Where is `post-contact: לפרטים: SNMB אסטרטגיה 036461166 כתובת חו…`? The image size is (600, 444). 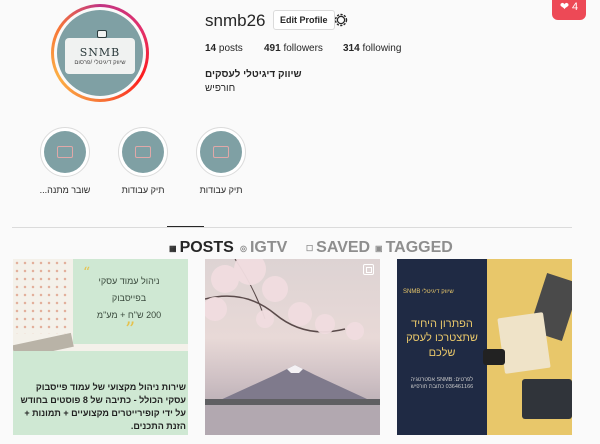 post-contact: לפרטים: SNMB אסטרטגיה 036461166 כתובת חו… is located at coordinates (442, 384).